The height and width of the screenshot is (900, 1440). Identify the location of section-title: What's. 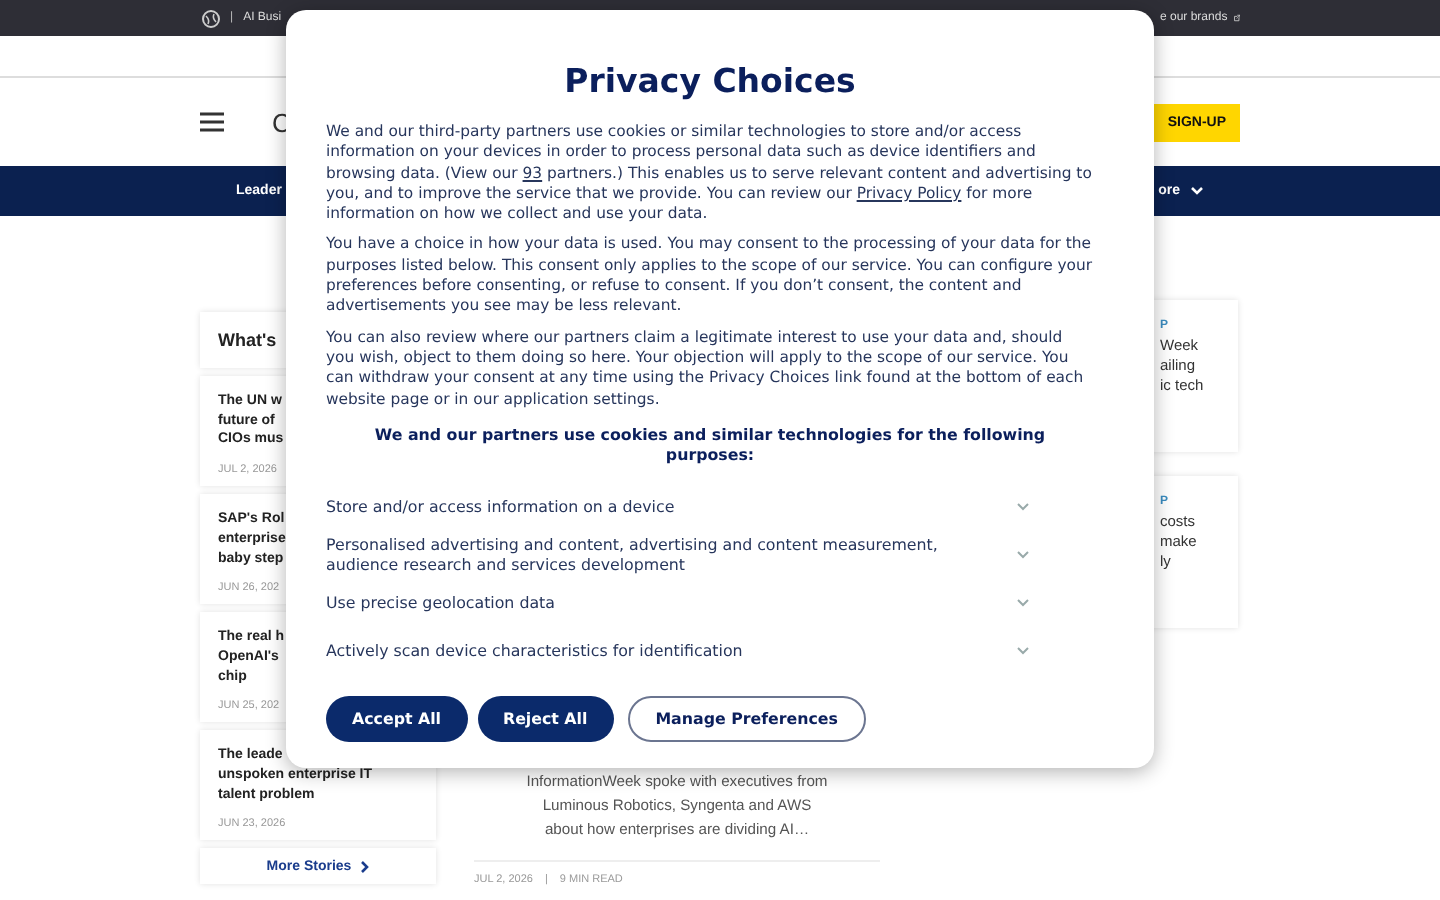
(247, 340).